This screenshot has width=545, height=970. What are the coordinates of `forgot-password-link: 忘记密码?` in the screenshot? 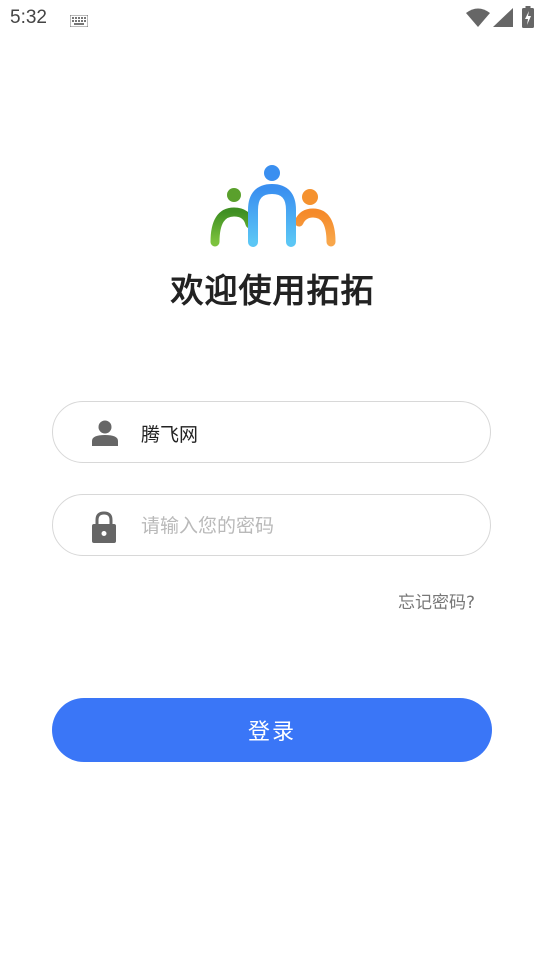 It's located at (436, 600).